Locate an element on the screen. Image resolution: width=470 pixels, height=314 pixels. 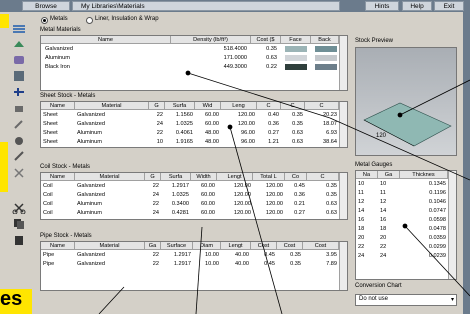
column-header: Width is located at coordinates (204, 177).